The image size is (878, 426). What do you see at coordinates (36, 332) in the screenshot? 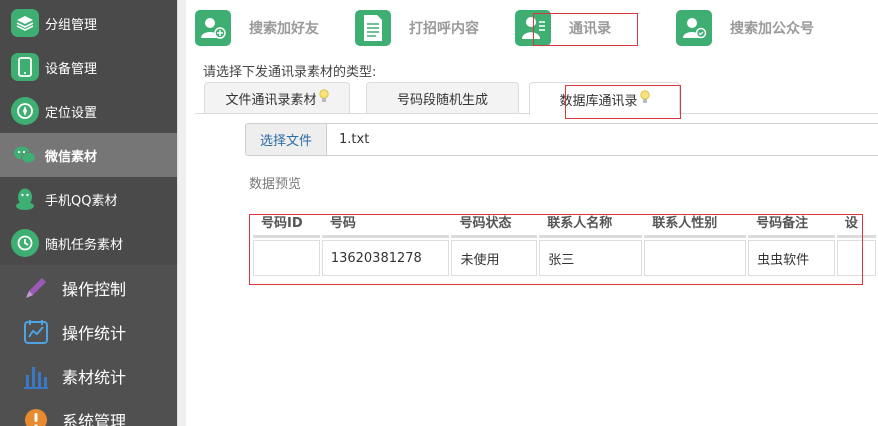
I see `chart-calendar-icon` at bounding box center [36, 332].